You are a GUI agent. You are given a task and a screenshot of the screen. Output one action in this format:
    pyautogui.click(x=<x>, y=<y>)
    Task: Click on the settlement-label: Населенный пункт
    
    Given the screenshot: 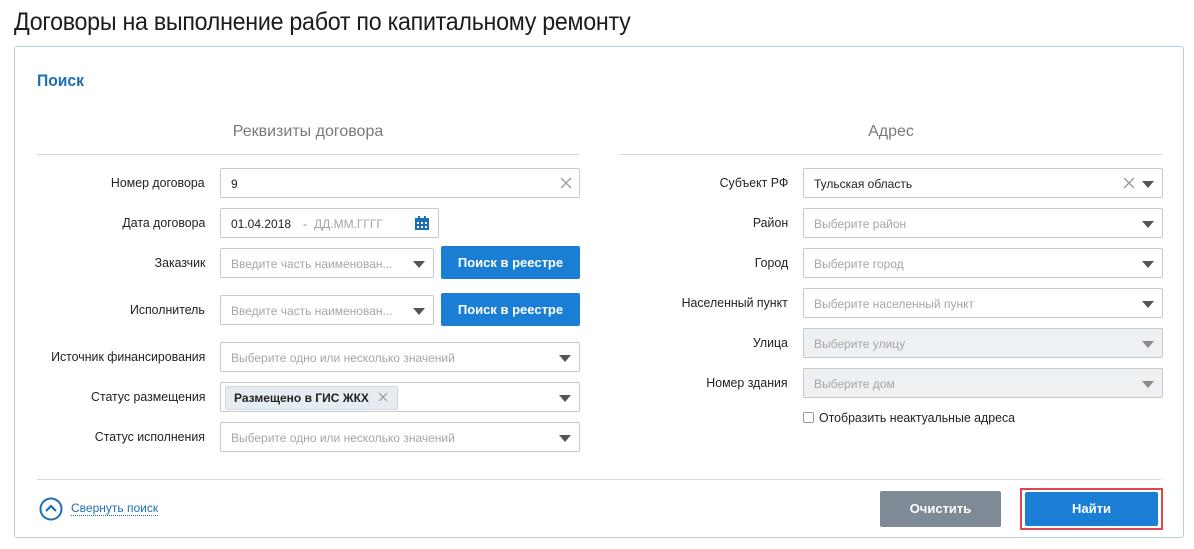 What is the action you would take?
    pyautogui.click(x=734, y=302)
    